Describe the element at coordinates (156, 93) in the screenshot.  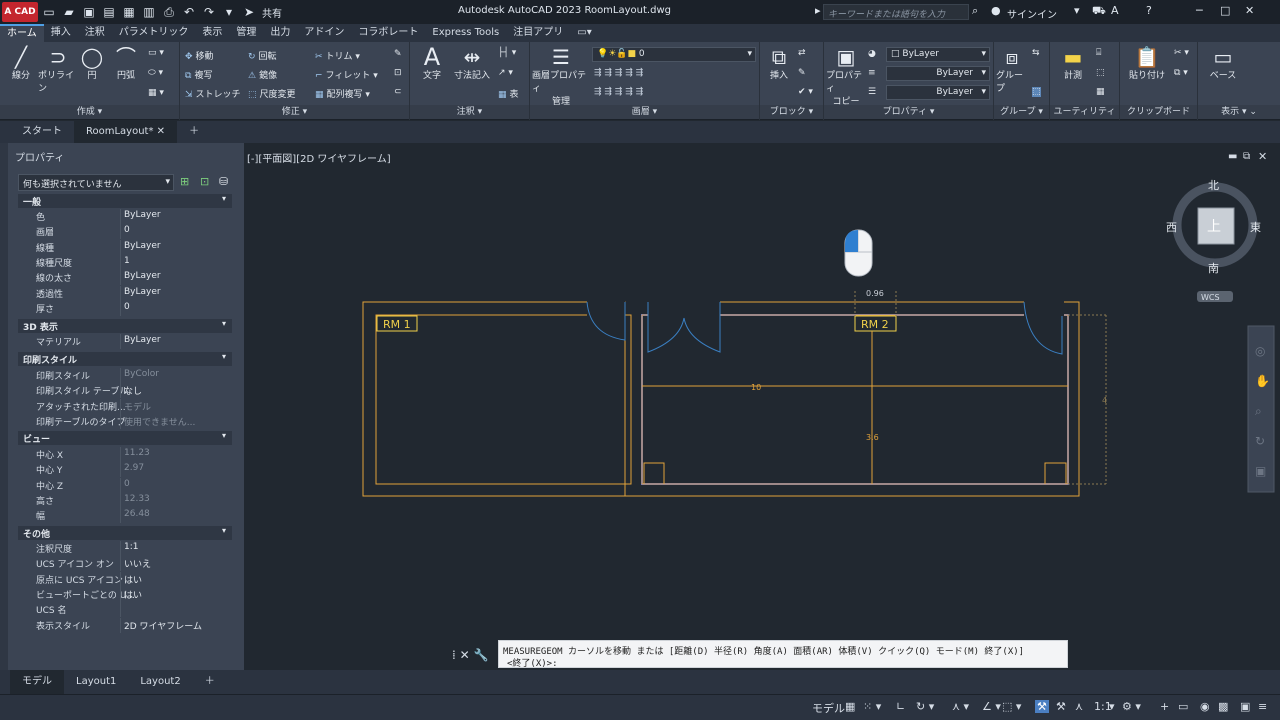
I see `gradient-icon: ▦ ▾` at that location.